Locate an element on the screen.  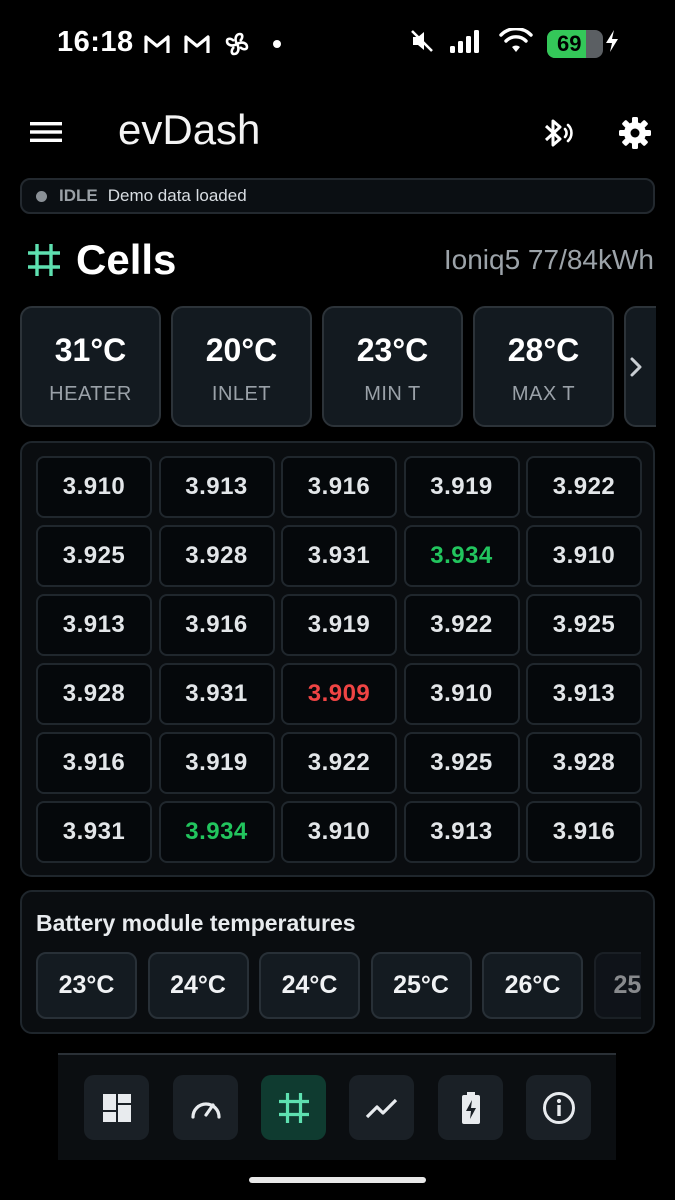
scroll-right-button is located at coordinates (636, 367).